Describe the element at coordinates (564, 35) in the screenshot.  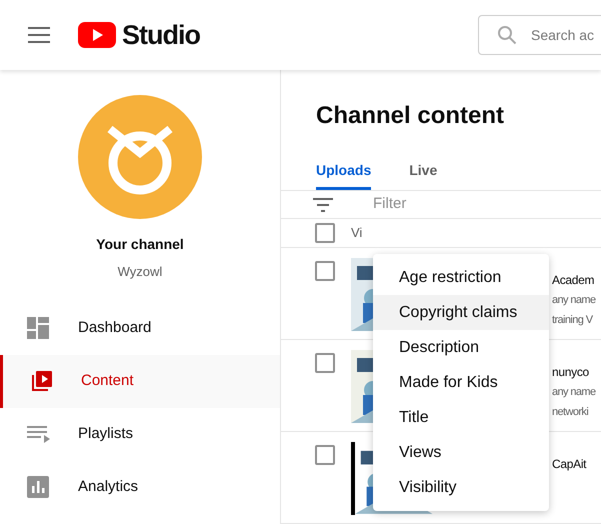
I see `search-field: Search ac` at that location.